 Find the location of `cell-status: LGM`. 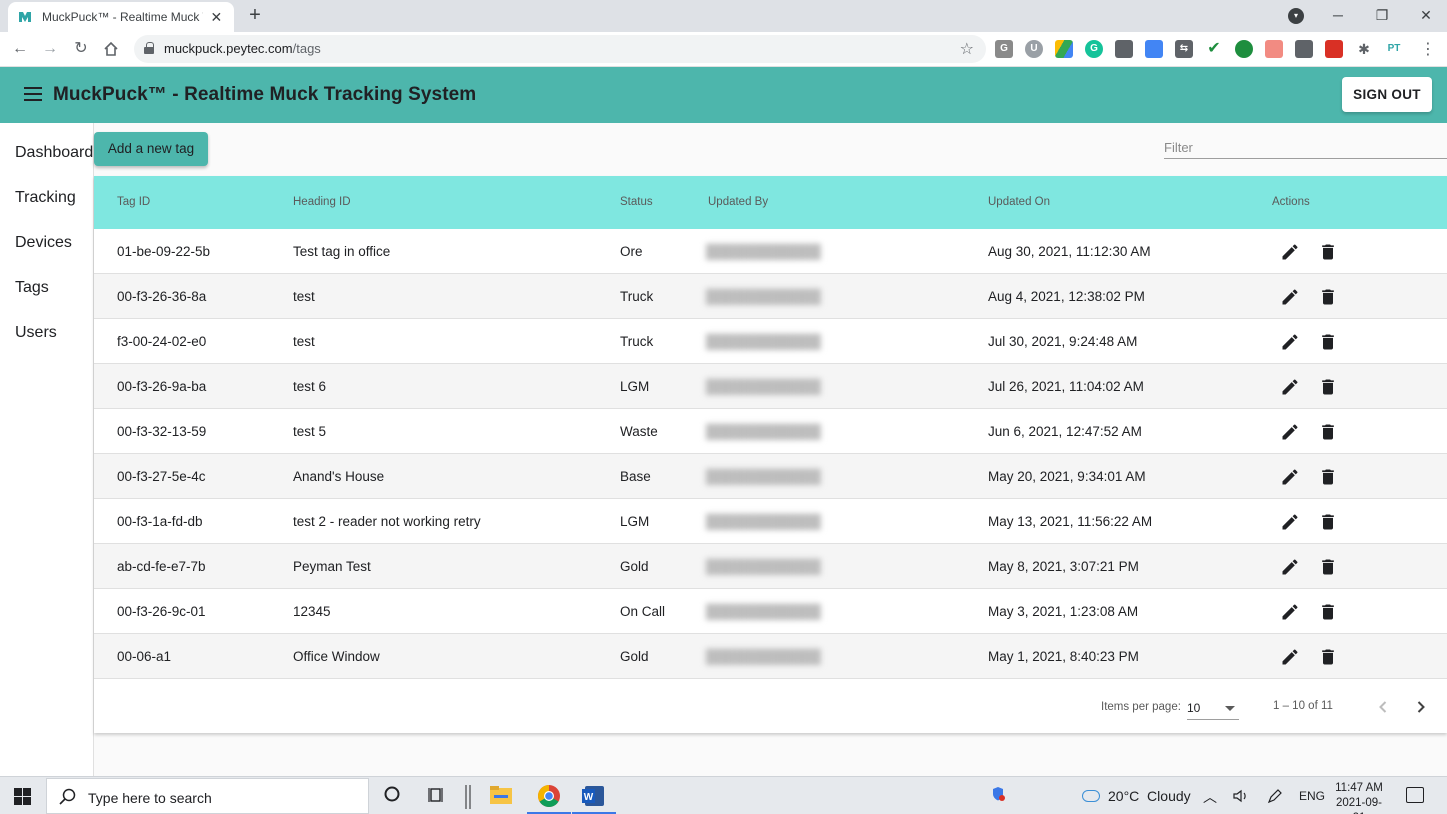

cell-status: LGM is located at coordinates (635, 386).